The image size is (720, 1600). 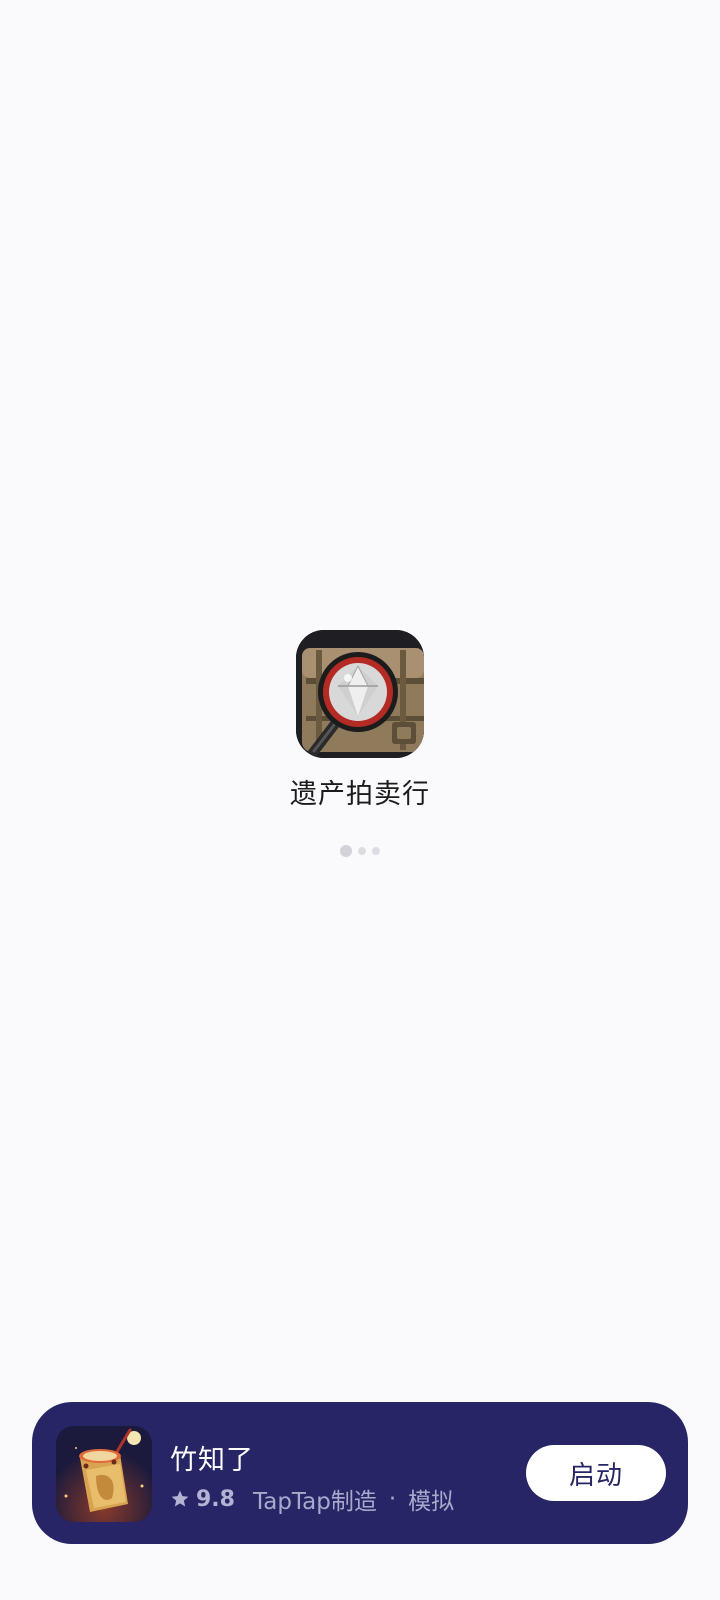 I want to click on promo-banner: 竹知了 9.8 TapTap制造 · 模拟 启动, so click(x=360, y=1473).